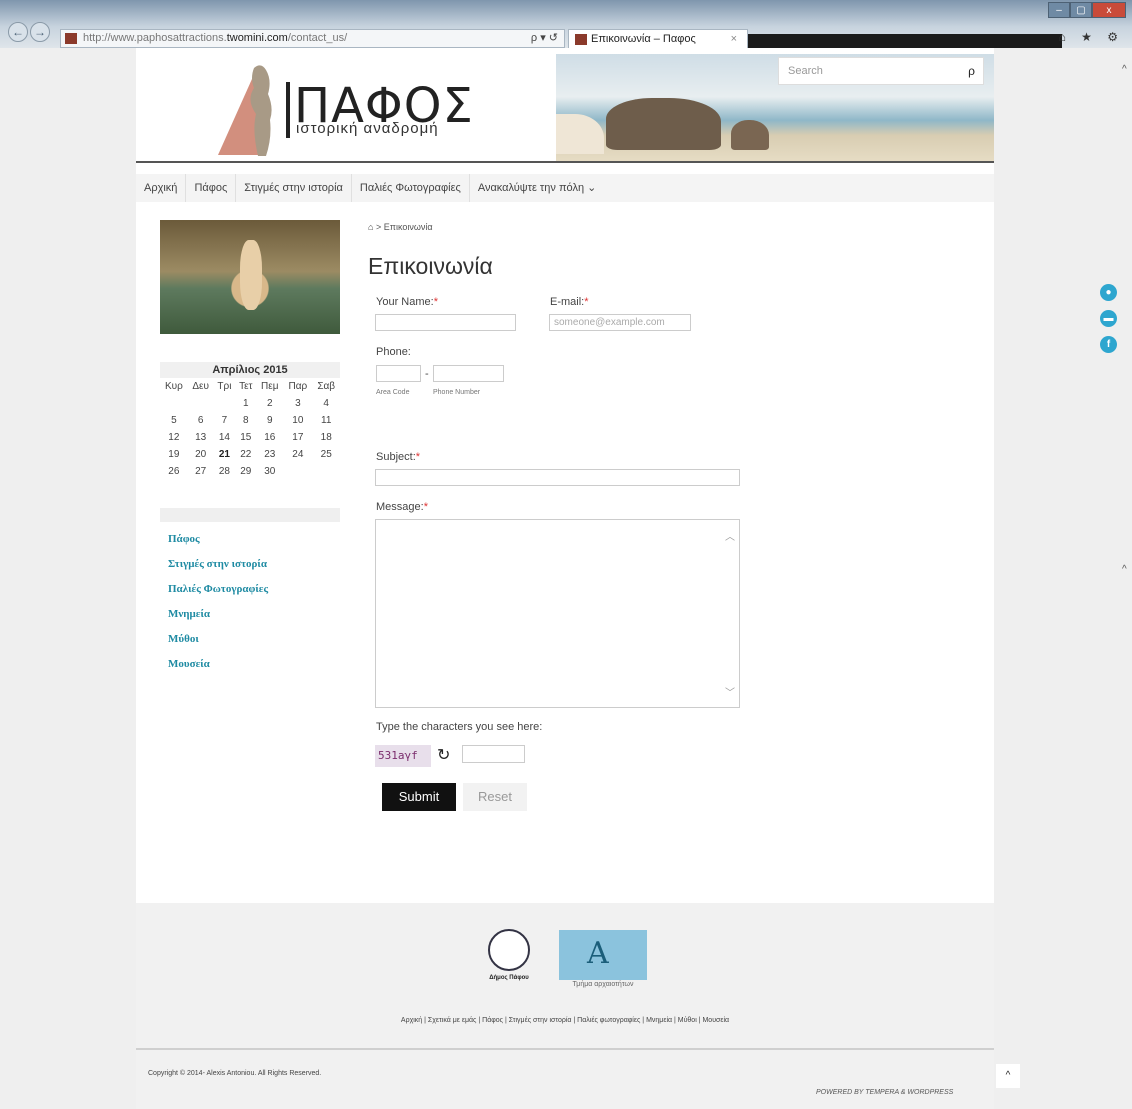 The width and height of the screenshot is (1132, 1109). Describe the element at coordinates (250, 515) in the screenshot. I see `sidebar-widget-header` at that location.